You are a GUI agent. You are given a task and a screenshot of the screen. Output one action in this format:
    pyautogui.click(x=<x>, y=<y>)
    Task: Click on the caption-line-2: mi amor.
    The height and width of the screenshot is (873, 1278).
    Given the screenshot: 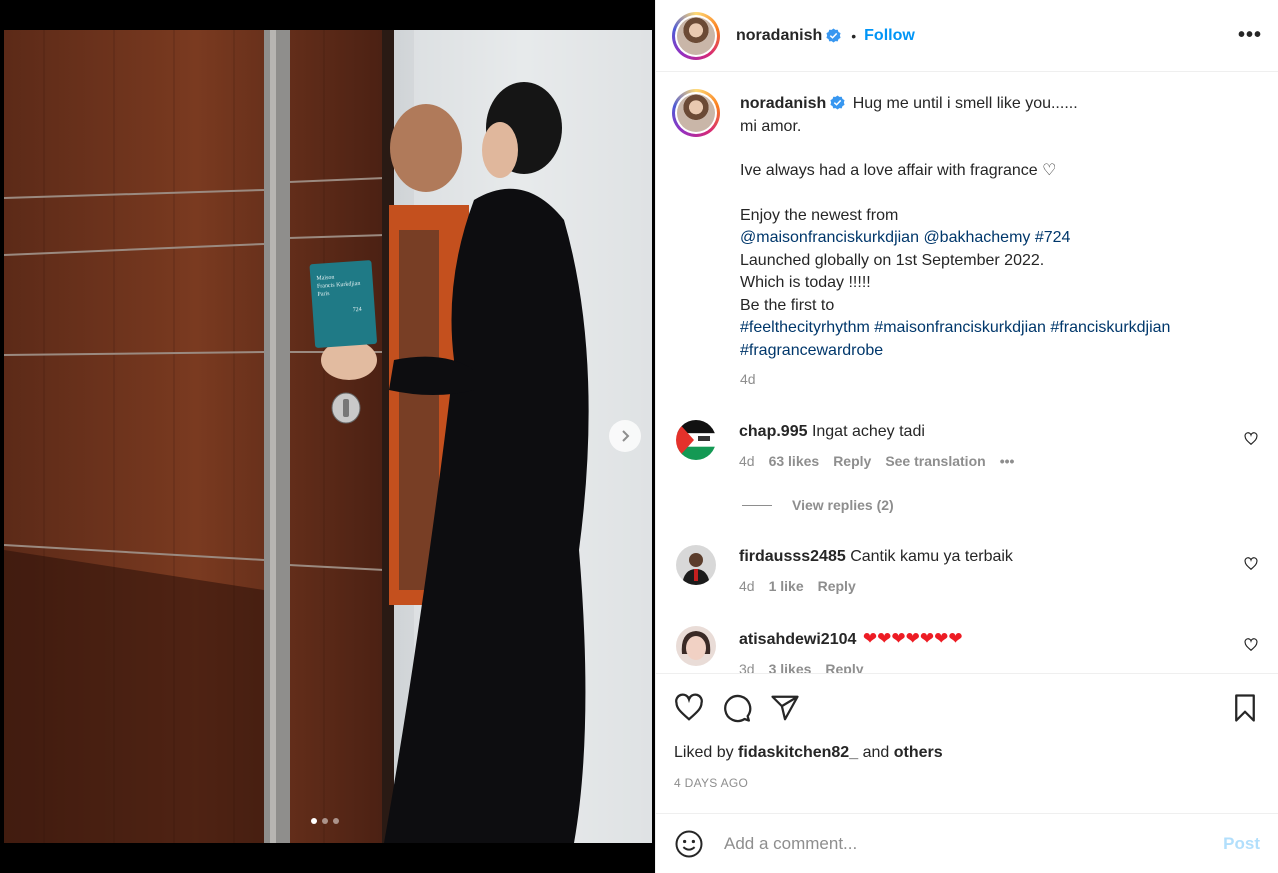 What is the action you would take?
    pyautogui.click(x=771, y=126)
    